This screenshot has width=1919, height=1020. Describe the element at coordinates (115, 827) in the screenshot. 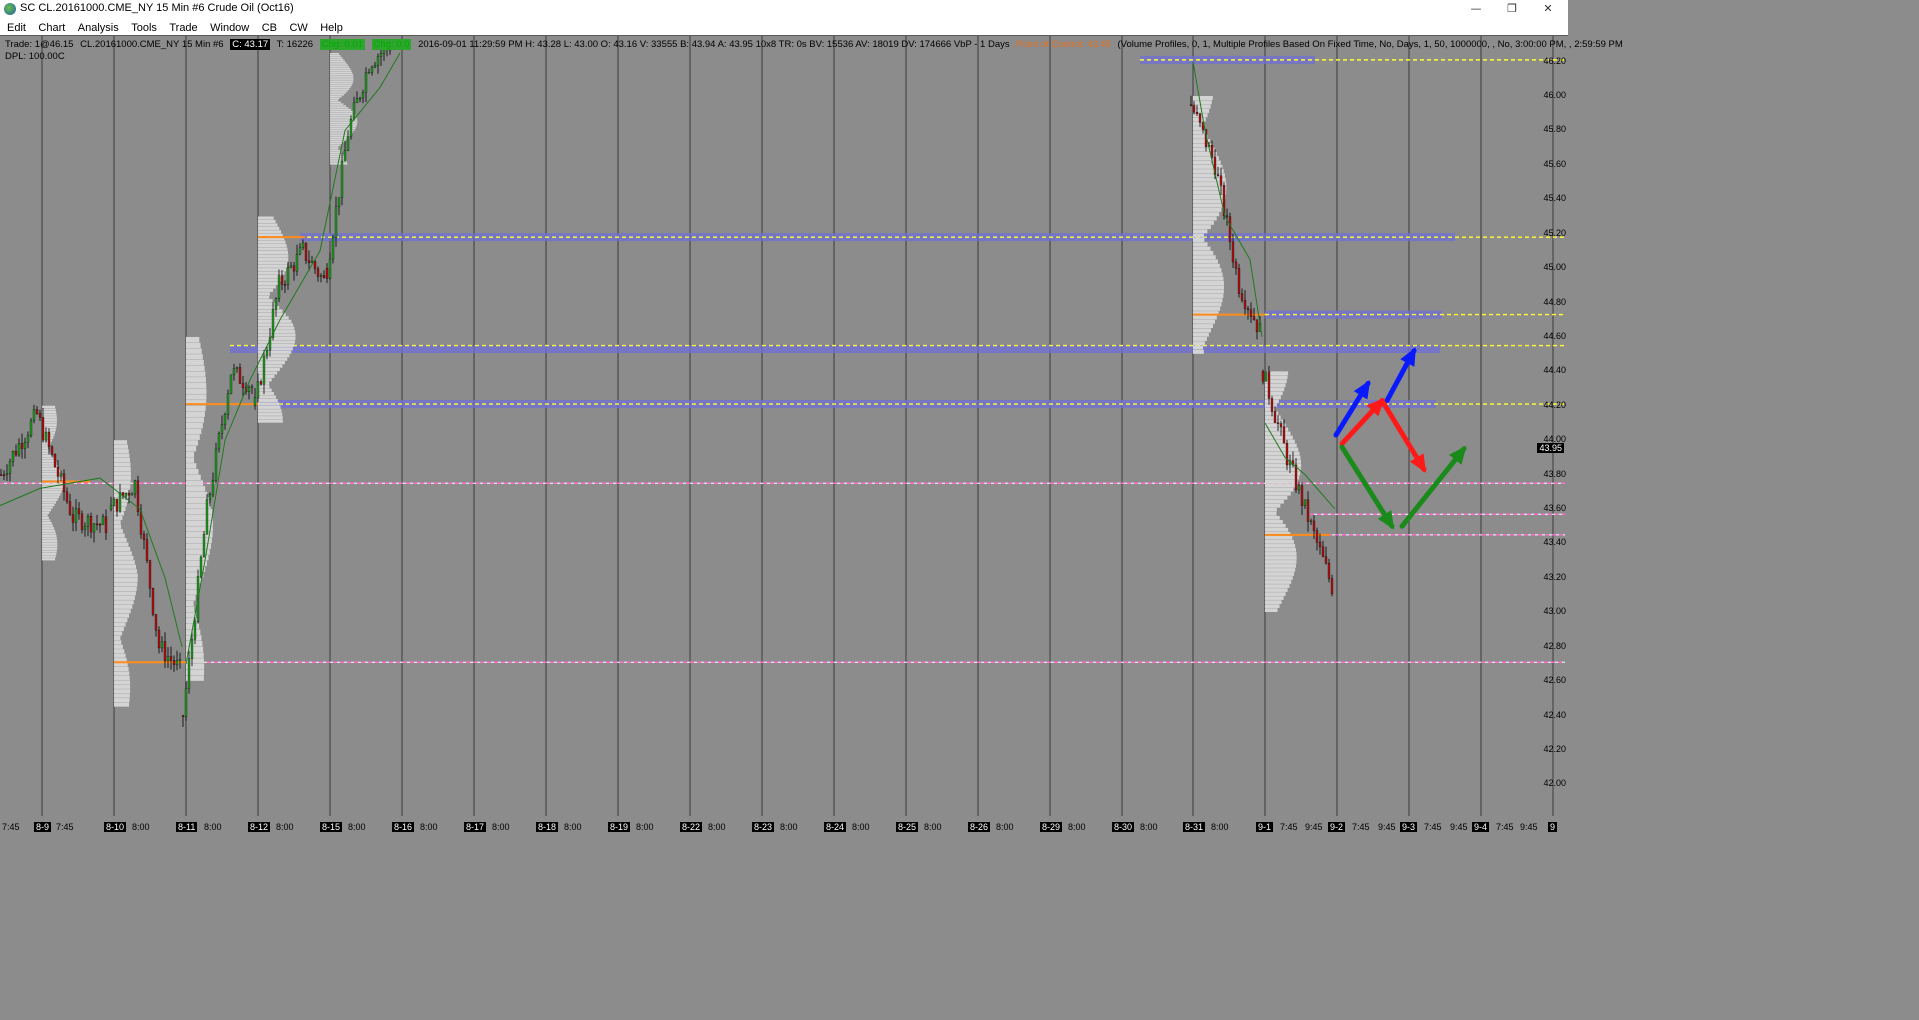

I see `time-axis-day-label: 8-10` at that location.